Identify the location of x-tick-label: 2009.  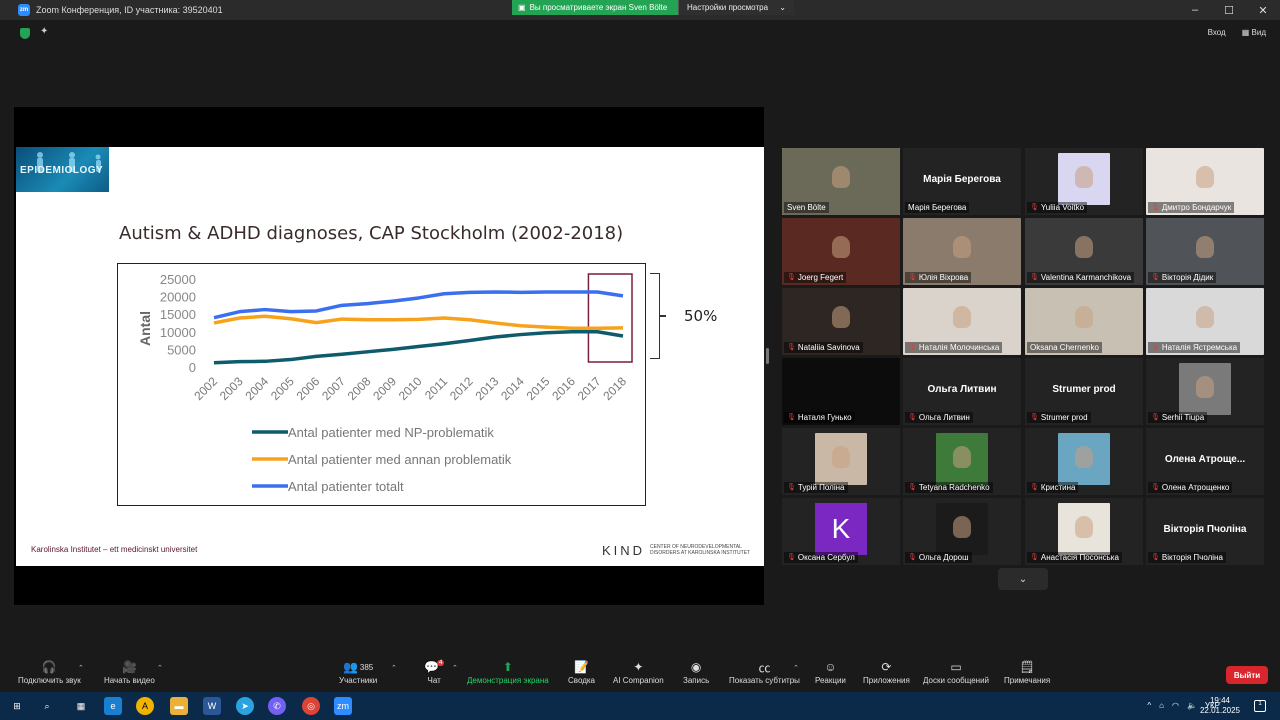
(384, 388).